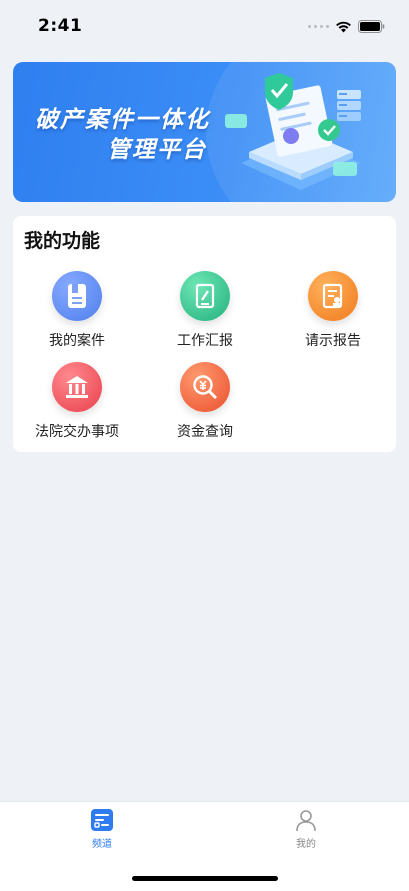 The height and width of the screenshot is (891, 409). I want to click on case-file-icon, so click(77, 296).